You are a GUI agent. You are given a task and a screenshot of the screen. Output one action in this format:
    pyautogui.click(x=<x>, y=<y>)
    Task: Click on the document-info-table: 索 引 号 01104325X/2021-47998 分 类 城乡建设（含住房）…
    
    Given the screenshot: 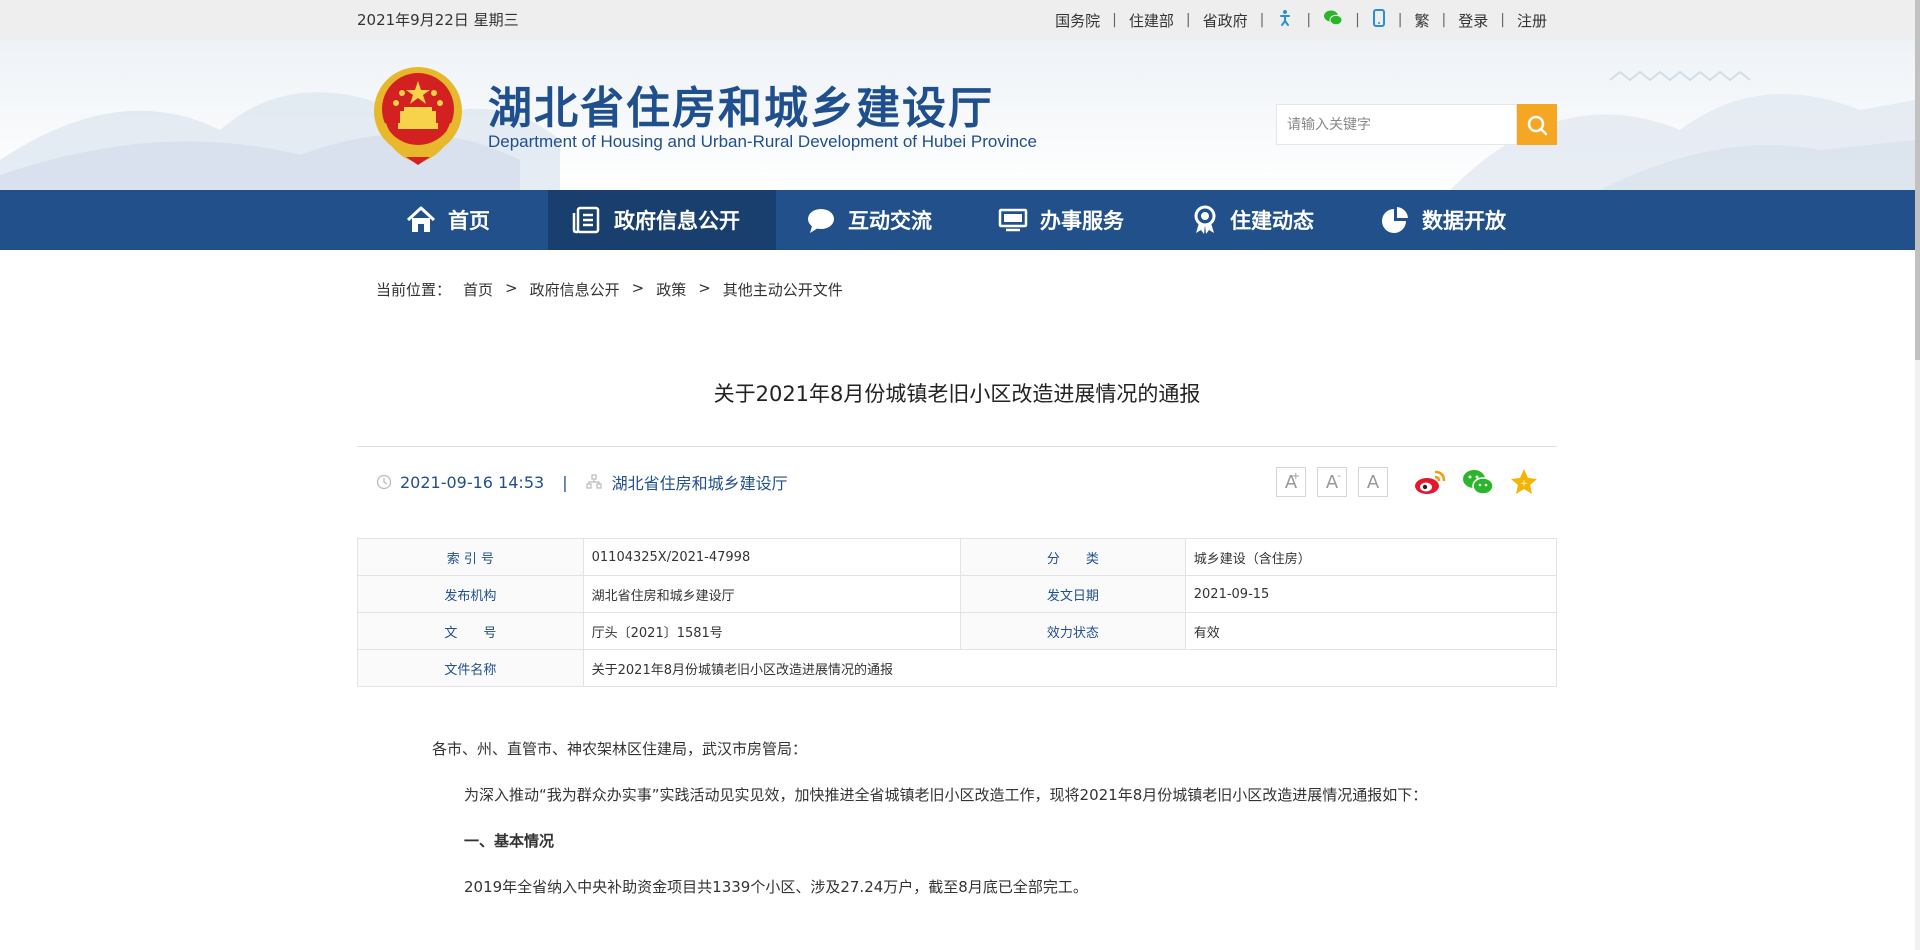 What is the action you would take?
    pyautogui.click(x=957, y=612)
    